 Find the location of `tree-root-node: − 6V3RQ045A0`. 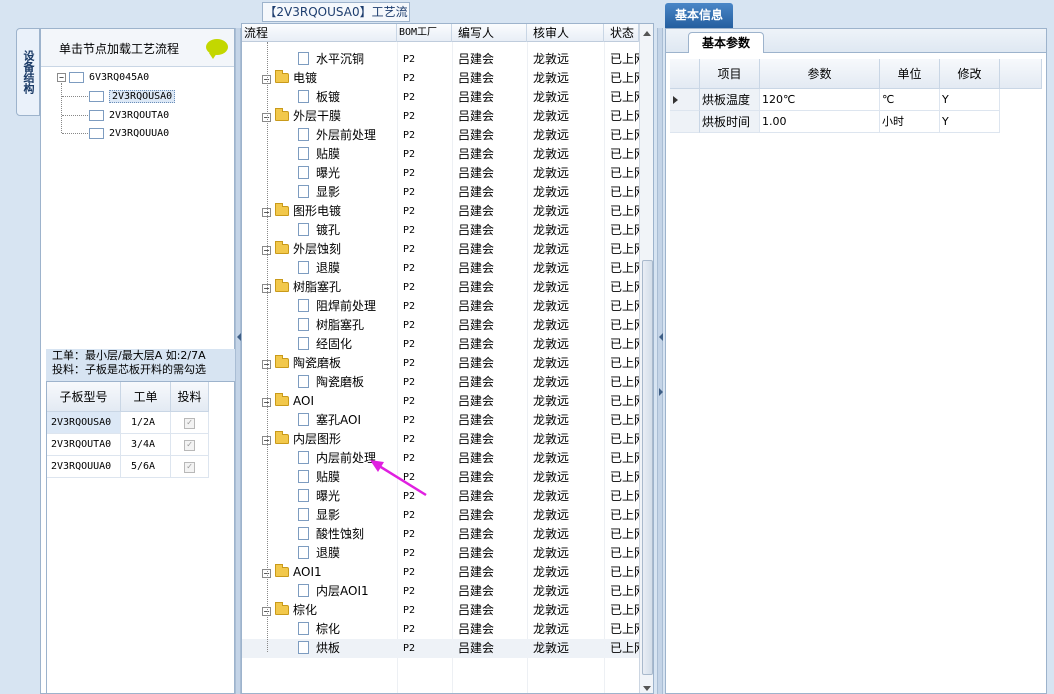

tree-root-node: − 6V3RQ045A0 is located at coordinates (103, 77).